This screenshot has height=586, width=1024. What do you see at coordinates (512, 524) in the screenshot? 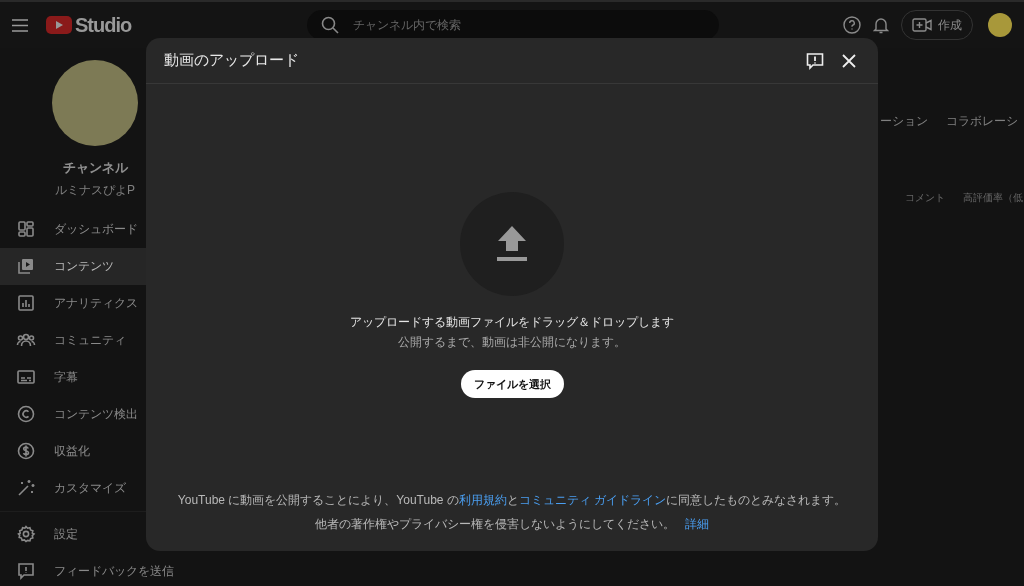
I see `copyright-note: 他者の著作権やプライバシー権を侵害しないようにしてください。 詳細` at bounding box center [512, 524].